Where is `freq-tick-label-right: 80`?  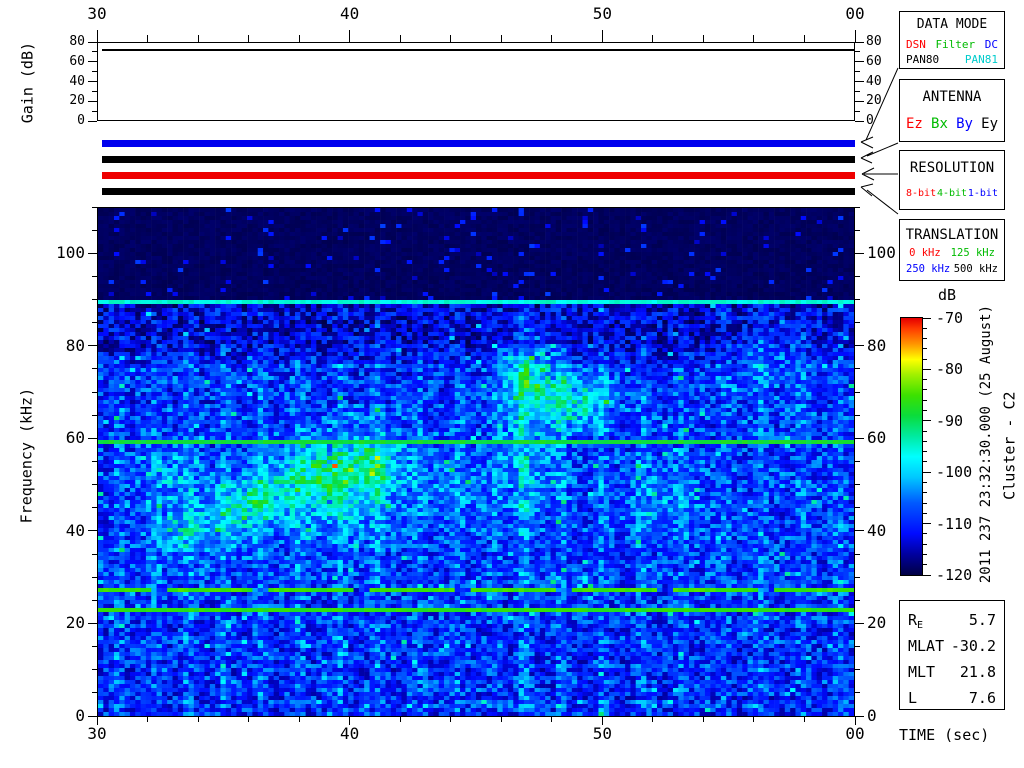 freq-tick-label-right: 80 is located at coordinates (877, 345).